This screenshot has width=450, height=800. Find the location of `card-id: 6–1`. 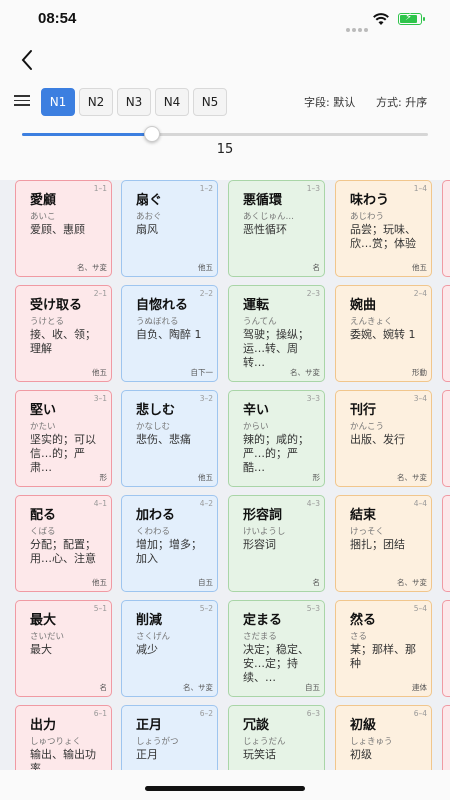

card-id: 6–1 is located at coordinates (100, 713).